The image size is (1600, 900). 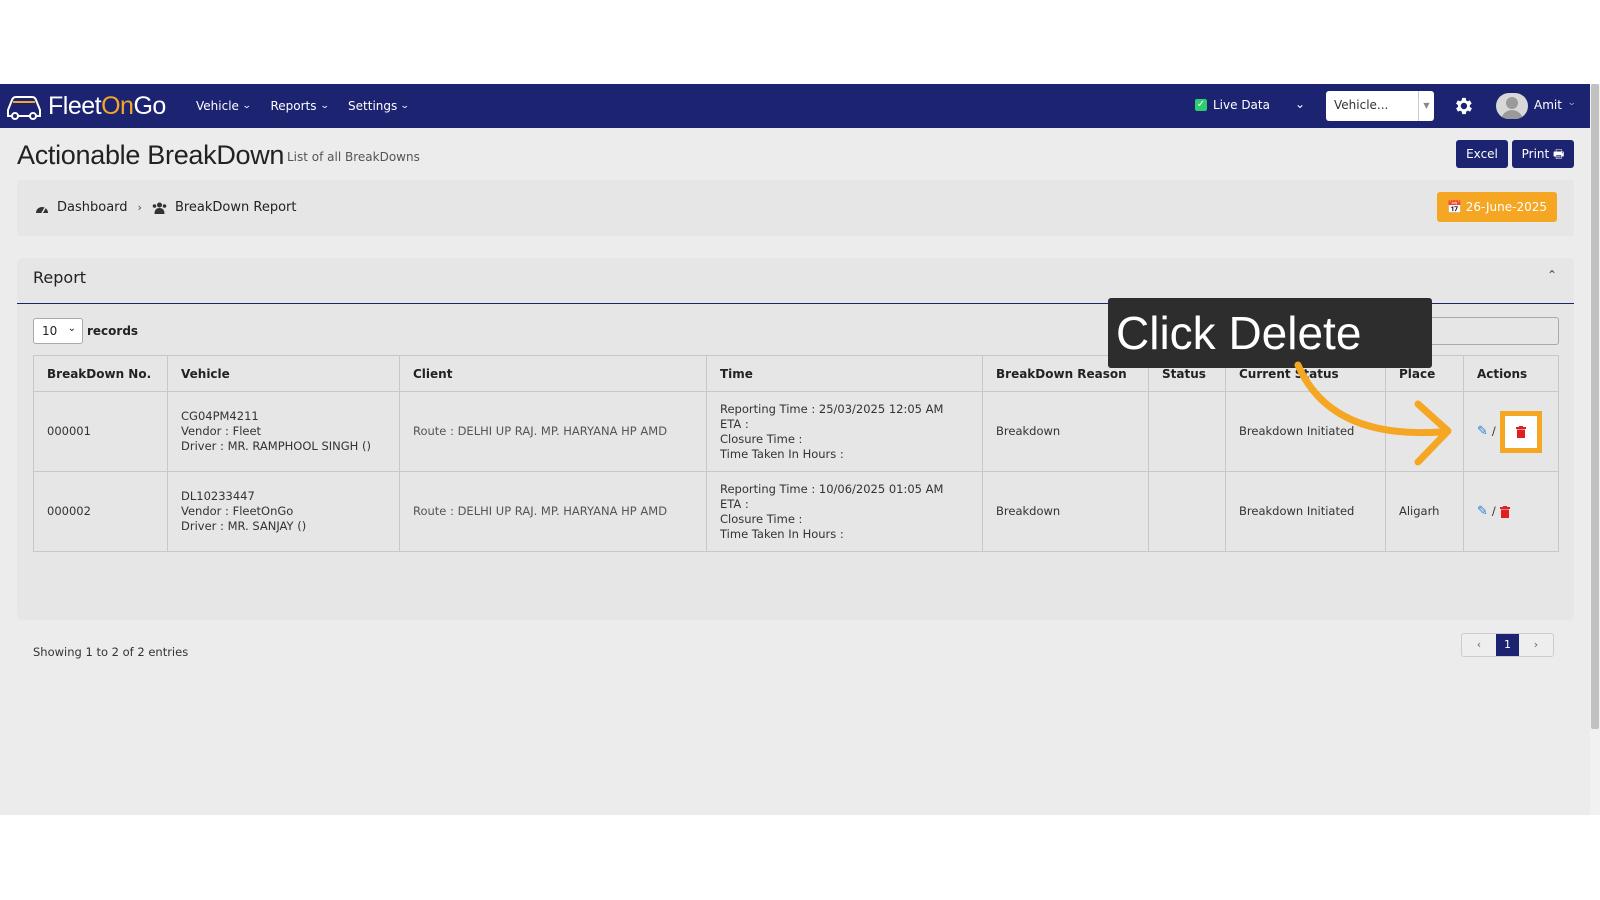 I want to click on cell-place, so click(x=1424, y=431).